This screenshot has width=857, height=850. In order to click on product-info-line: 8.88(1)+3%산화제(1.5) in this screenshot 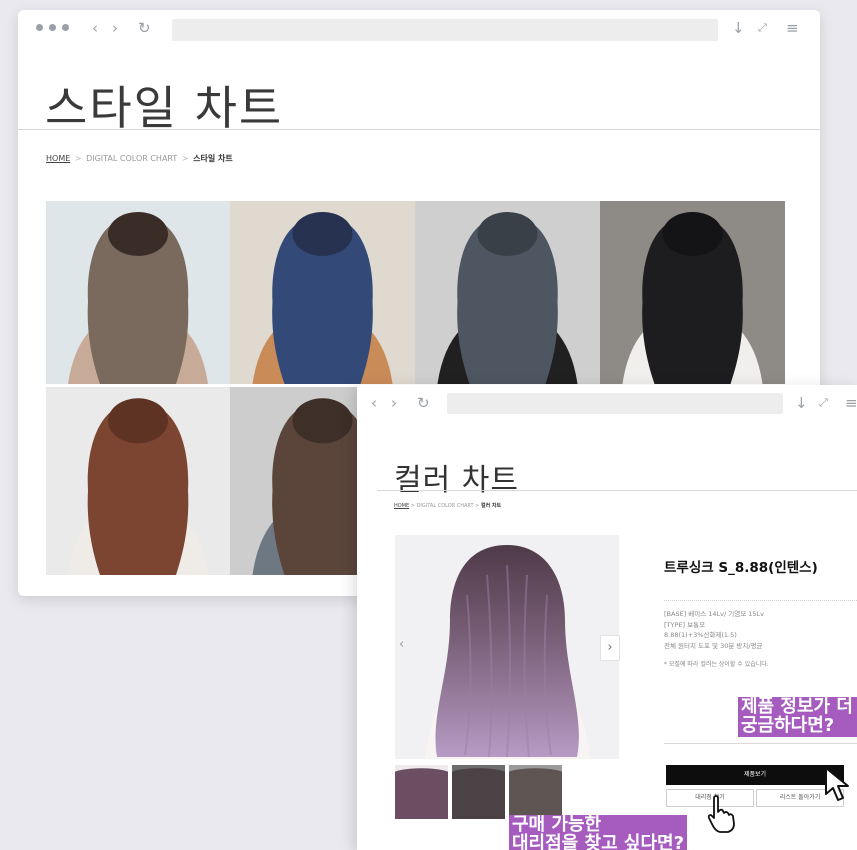, I will do `click(700, 635)`.